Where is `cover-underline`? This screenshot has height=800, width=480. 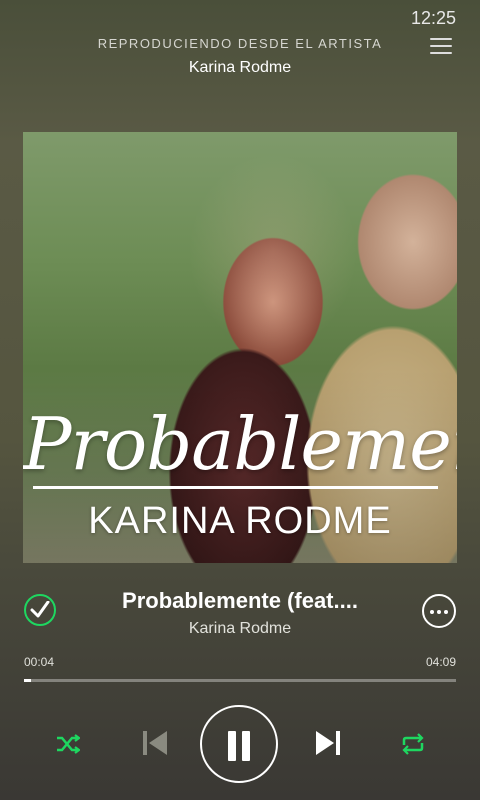
cover-underline is located at coordinates (235, 487).